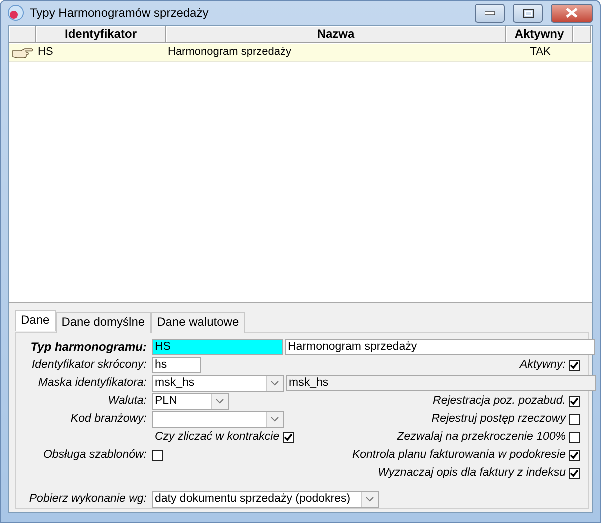  What do you see at coordinates (127, 401) in the screenshot?
I see `field-label: Waluta:` at bounding box center [127, 401].